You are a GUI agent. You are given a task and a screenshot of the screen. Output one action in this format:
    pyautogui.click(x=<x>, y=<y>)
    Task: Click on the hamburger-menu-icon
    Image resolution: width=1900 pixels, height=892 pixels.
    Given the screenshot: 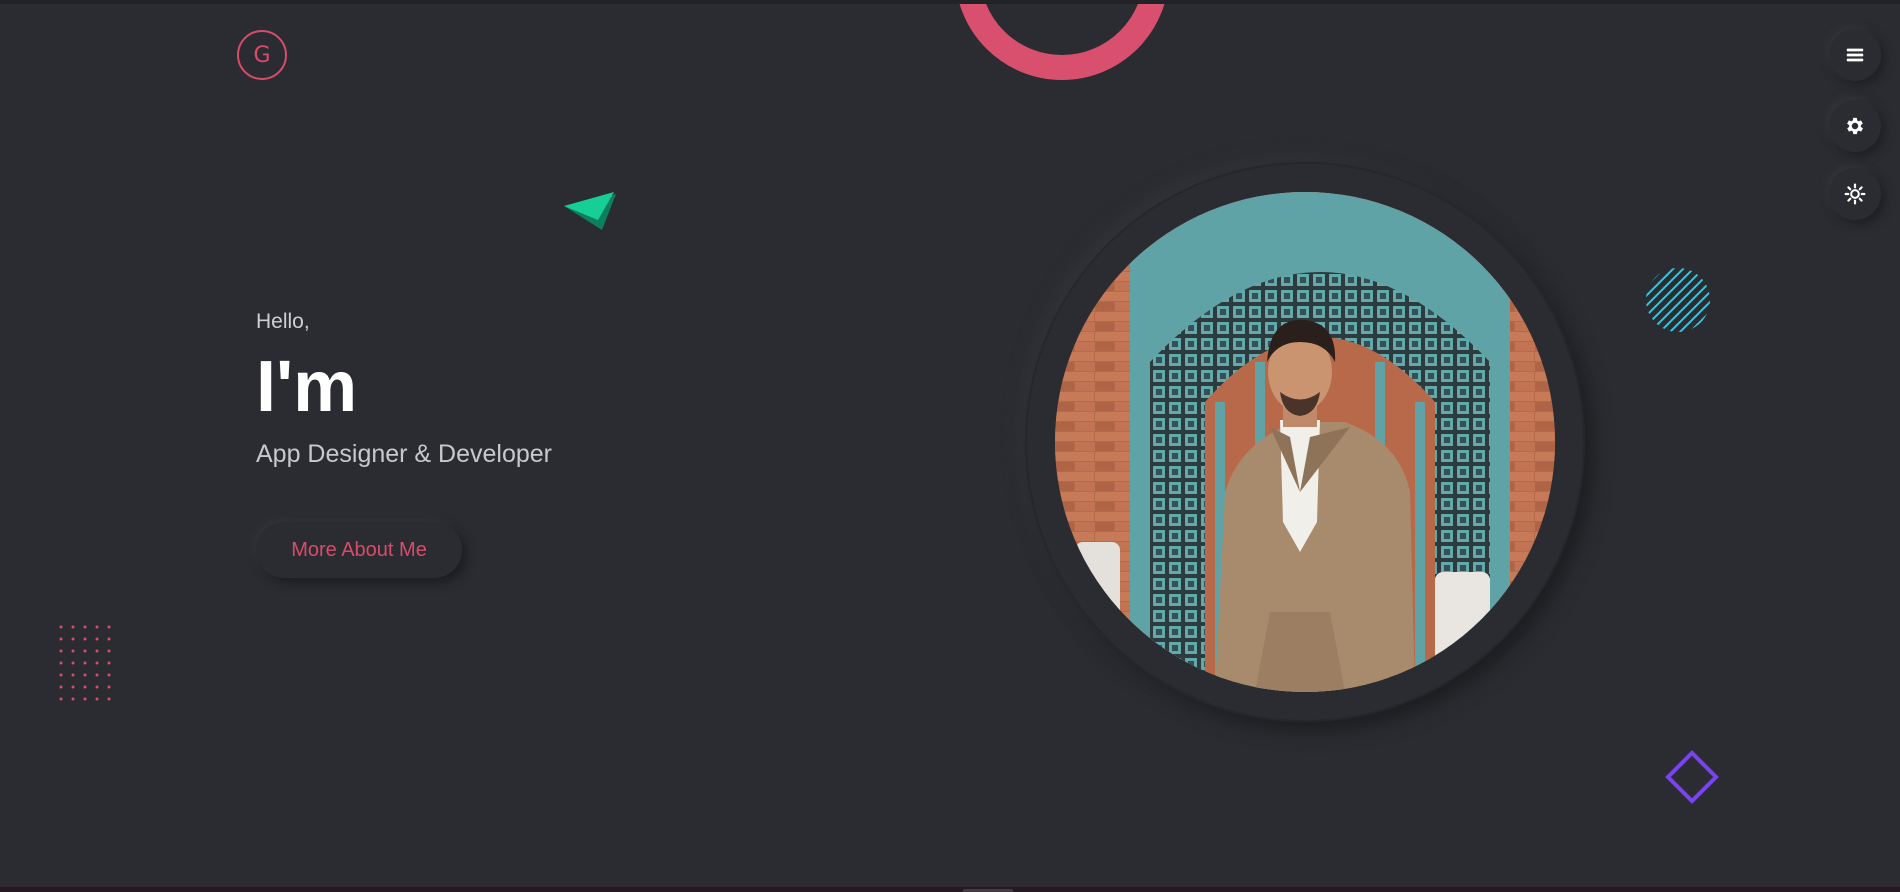 What is the action you would take?
    pyautogui.click(x=1855, y=55)
    